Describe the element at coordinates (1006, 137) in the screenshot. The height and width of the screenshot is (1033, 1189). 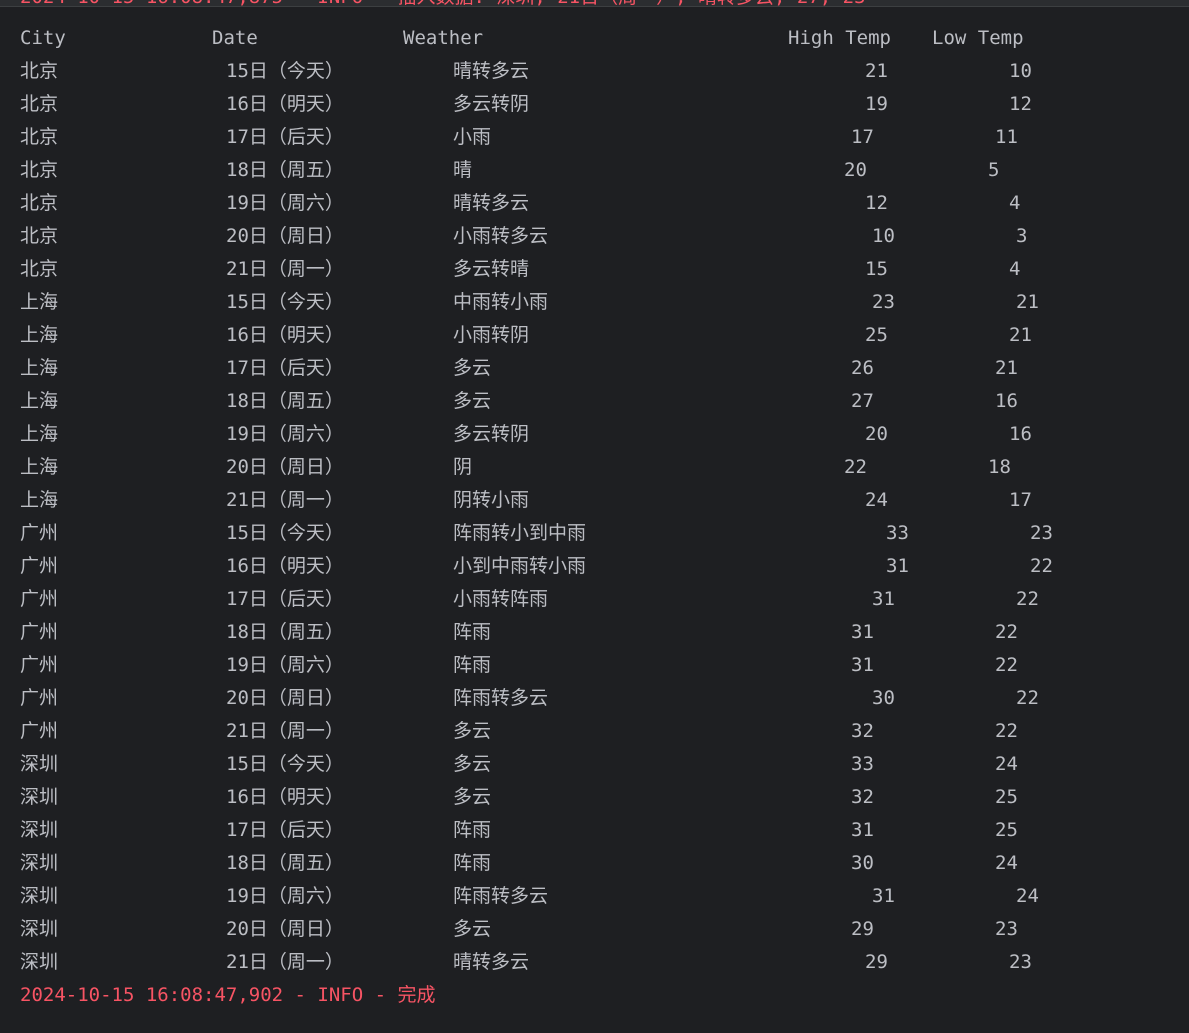
I see `low-temp-cell: 11` at that location.